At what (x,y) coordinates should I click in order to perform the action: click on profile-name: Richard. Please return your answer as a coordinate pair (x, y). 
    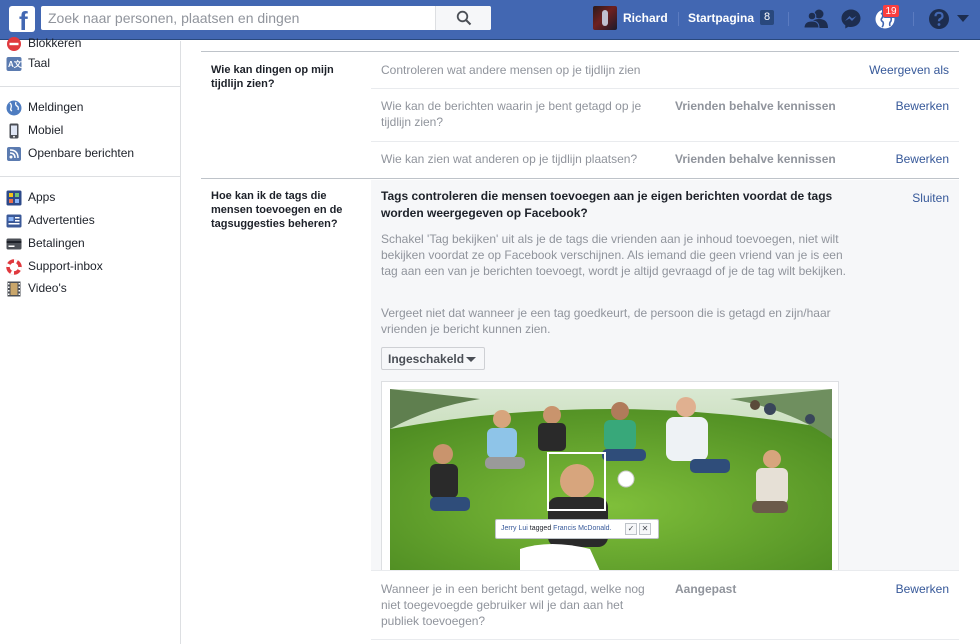
    Looking at the image, I should click on (645, 18).